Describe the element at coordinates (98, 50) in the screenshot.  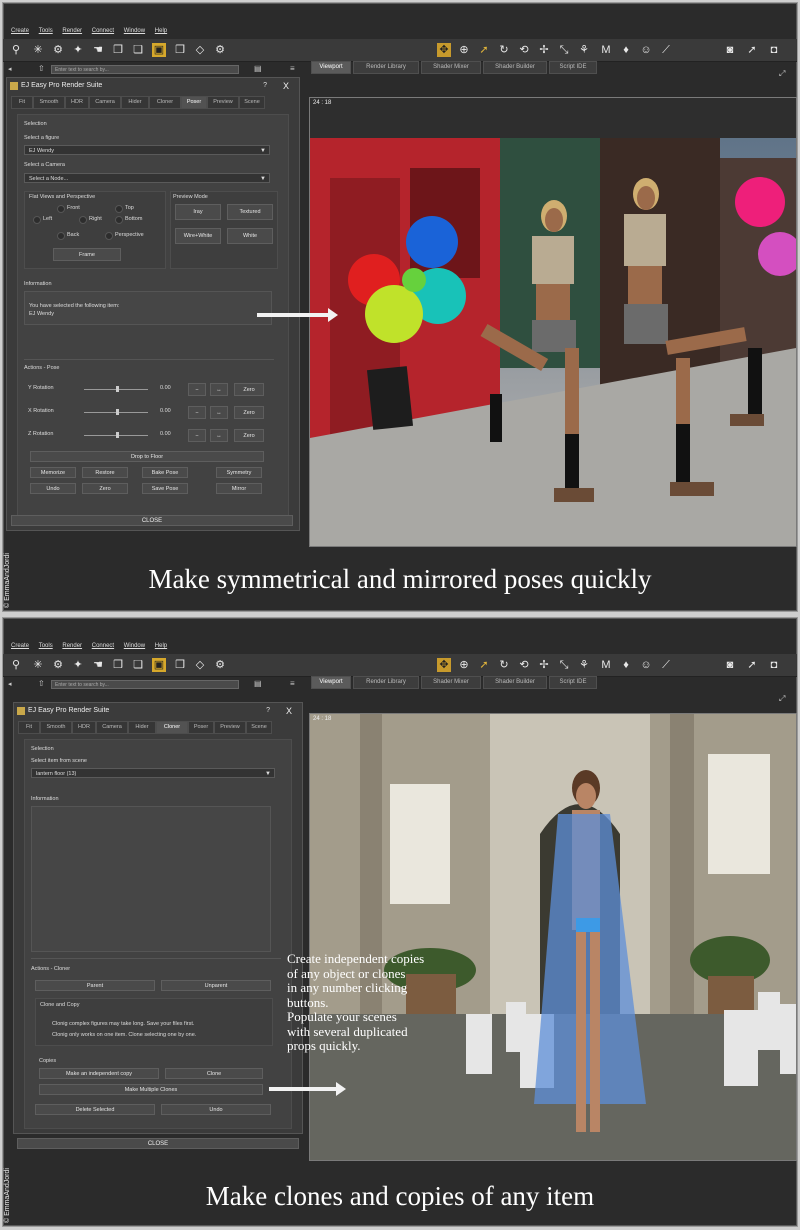
I see `hand-icon: ☚` at that location.